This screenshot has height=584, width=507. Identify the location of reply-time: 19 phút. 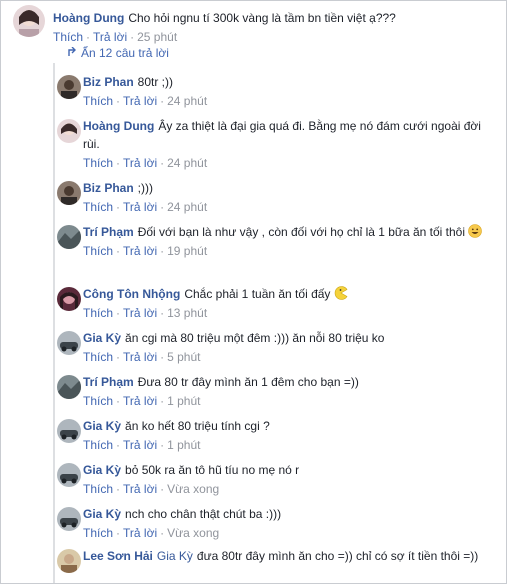
(187, 251).